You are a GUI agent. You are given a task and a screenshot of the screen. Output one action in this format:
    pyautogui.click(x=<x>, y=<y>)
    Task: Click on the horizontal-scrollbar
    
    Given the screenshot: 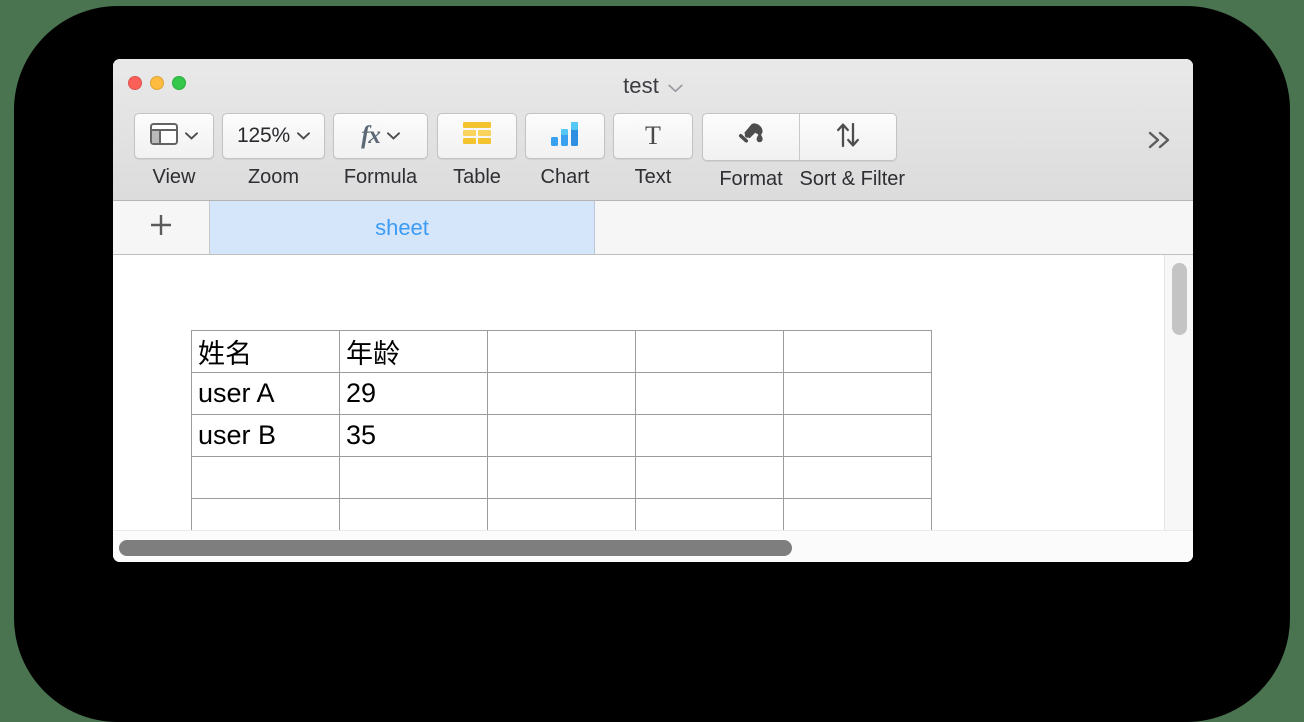 What is the action you would take?
    pyautogui.click(x=653, y=546)
    